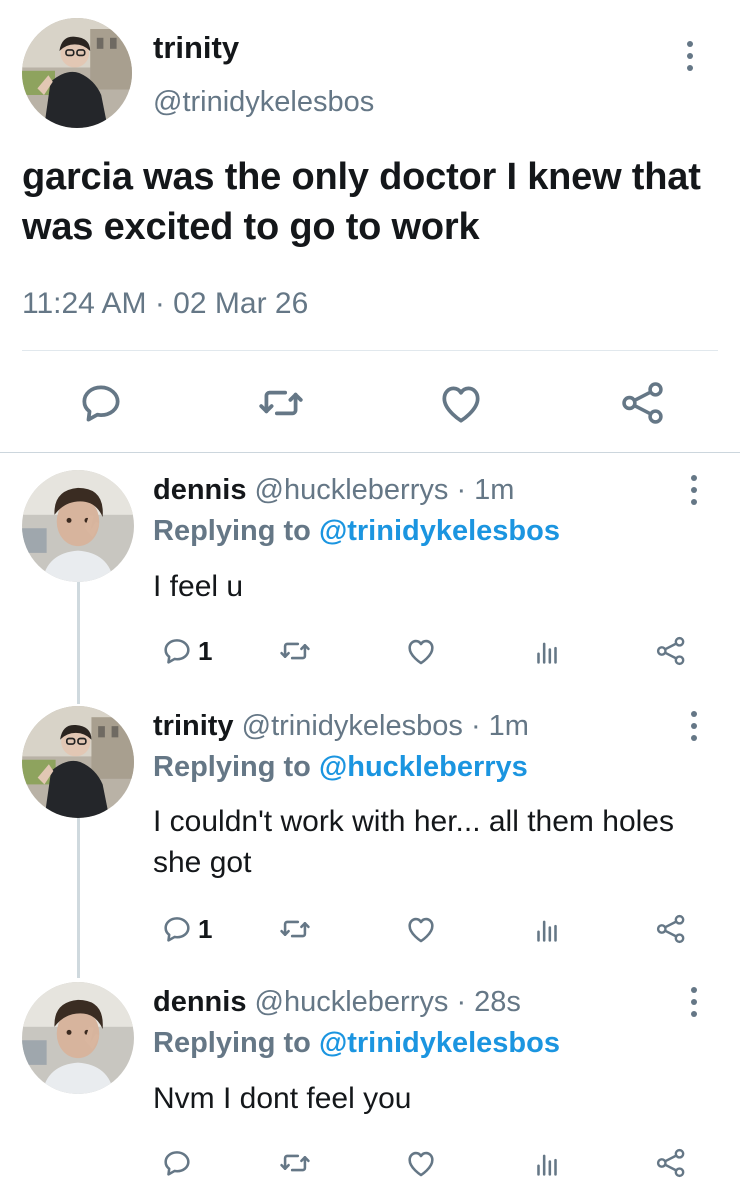 This screenshot has width=740, height=1200. Describe the element at coordinates (179, 1163) in the screenshot. I see `reply-button` at that location.